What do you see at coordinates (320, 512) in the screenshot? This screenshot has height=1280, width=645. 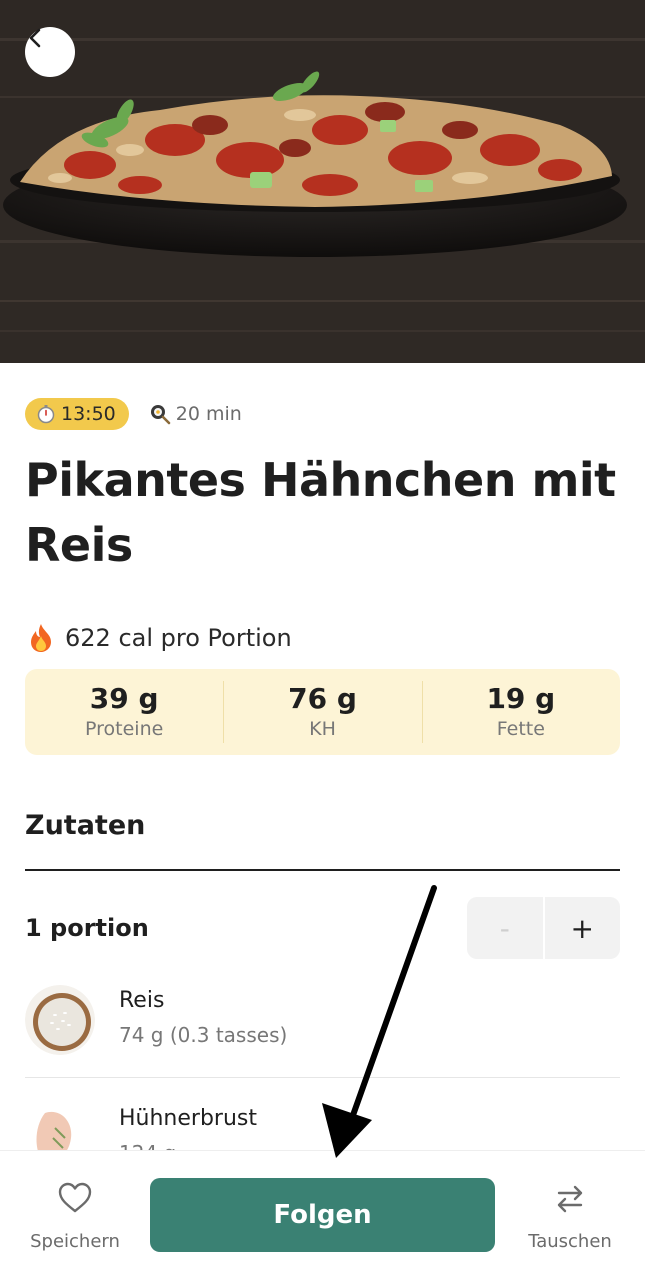 I see `recipe-title: Pikantes Hähnchen mit Reis` at bounding box center [320, 512].